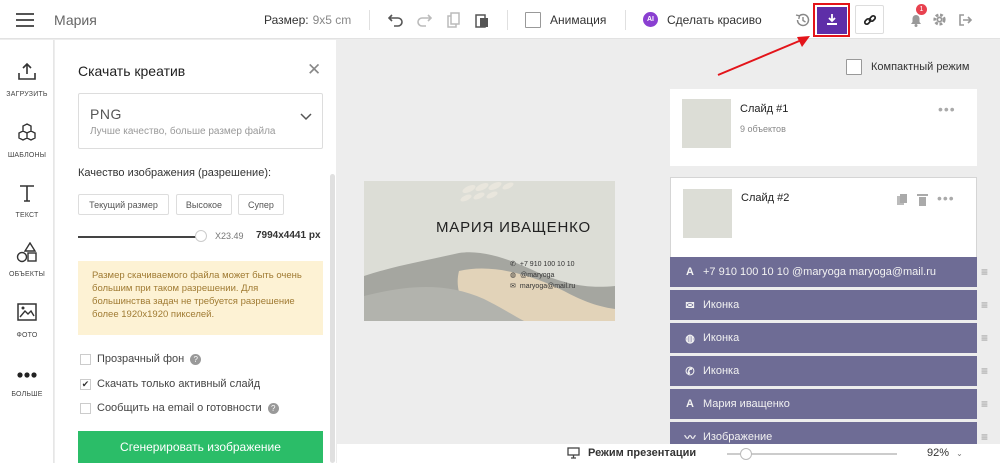 Image resolution: width=1000 pixels, height=463 pixels. Describe the element at coordinates (286, 19) in the screenshot. I see `size-label: Размер:` at that location.